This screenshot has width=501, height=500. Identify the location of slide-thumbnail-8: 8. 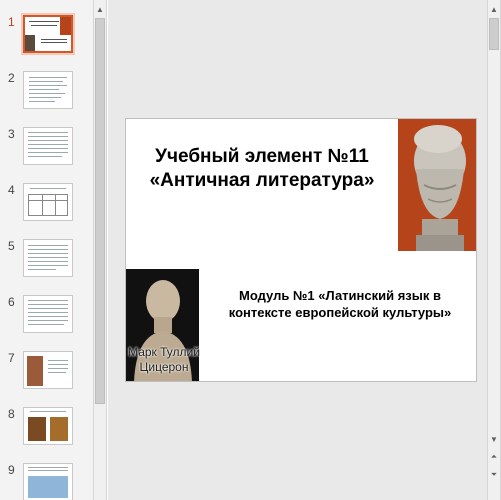
(46, 430).